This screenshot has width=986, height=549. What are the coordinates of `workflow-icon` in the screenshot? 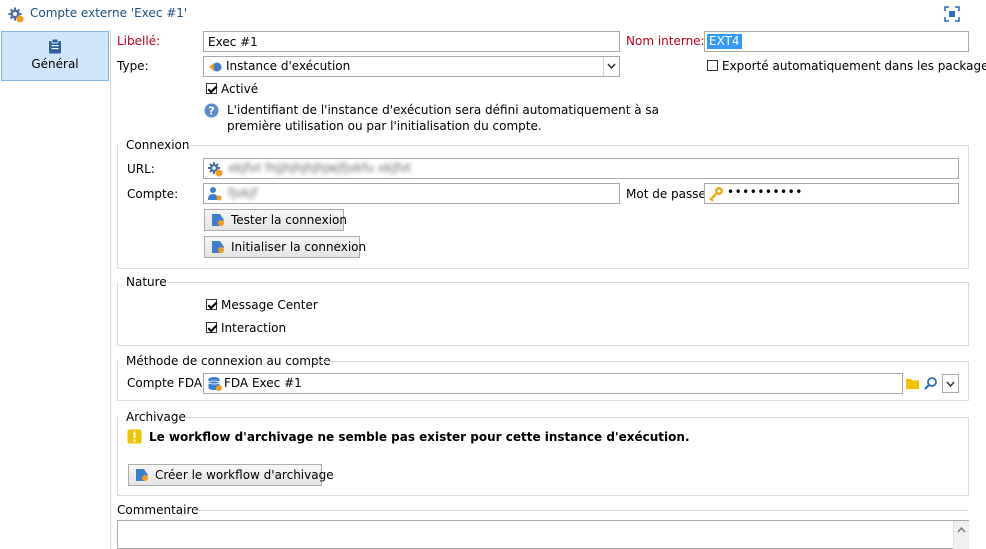 It's located at (142, 475).